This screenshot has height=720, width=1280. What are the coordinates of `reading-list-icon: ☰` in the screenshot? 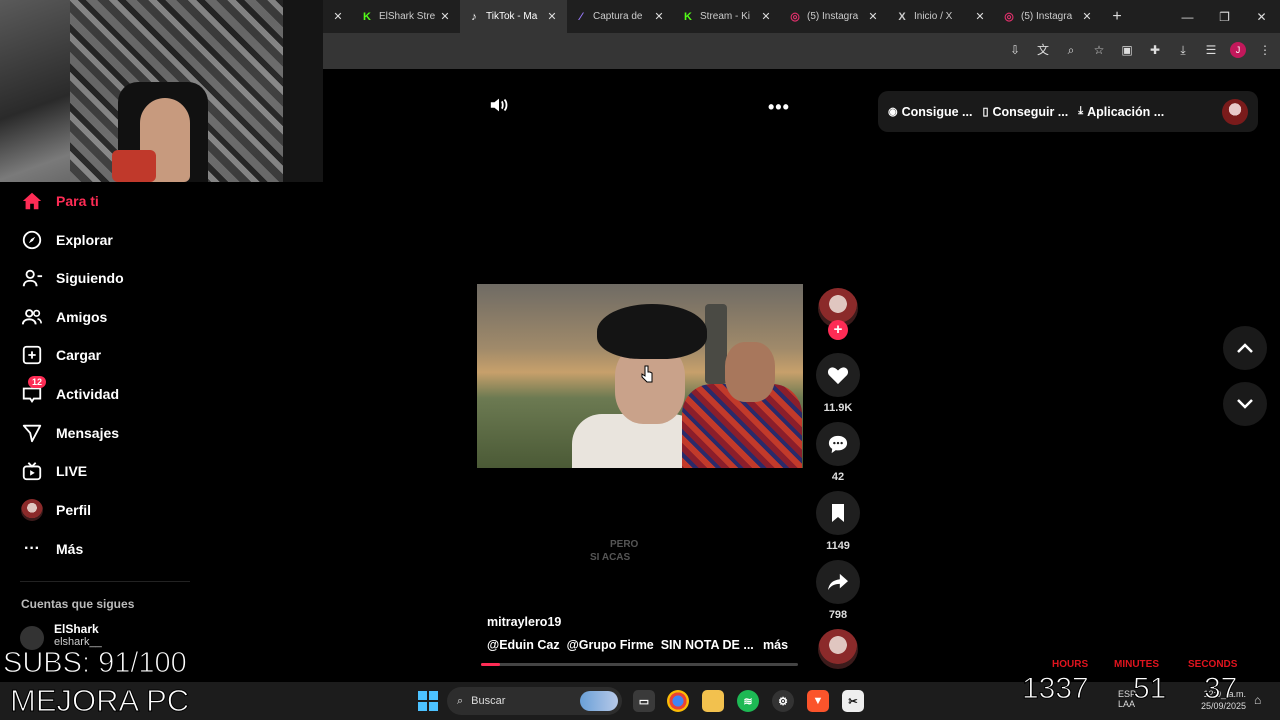 It's located at (1211, 50).